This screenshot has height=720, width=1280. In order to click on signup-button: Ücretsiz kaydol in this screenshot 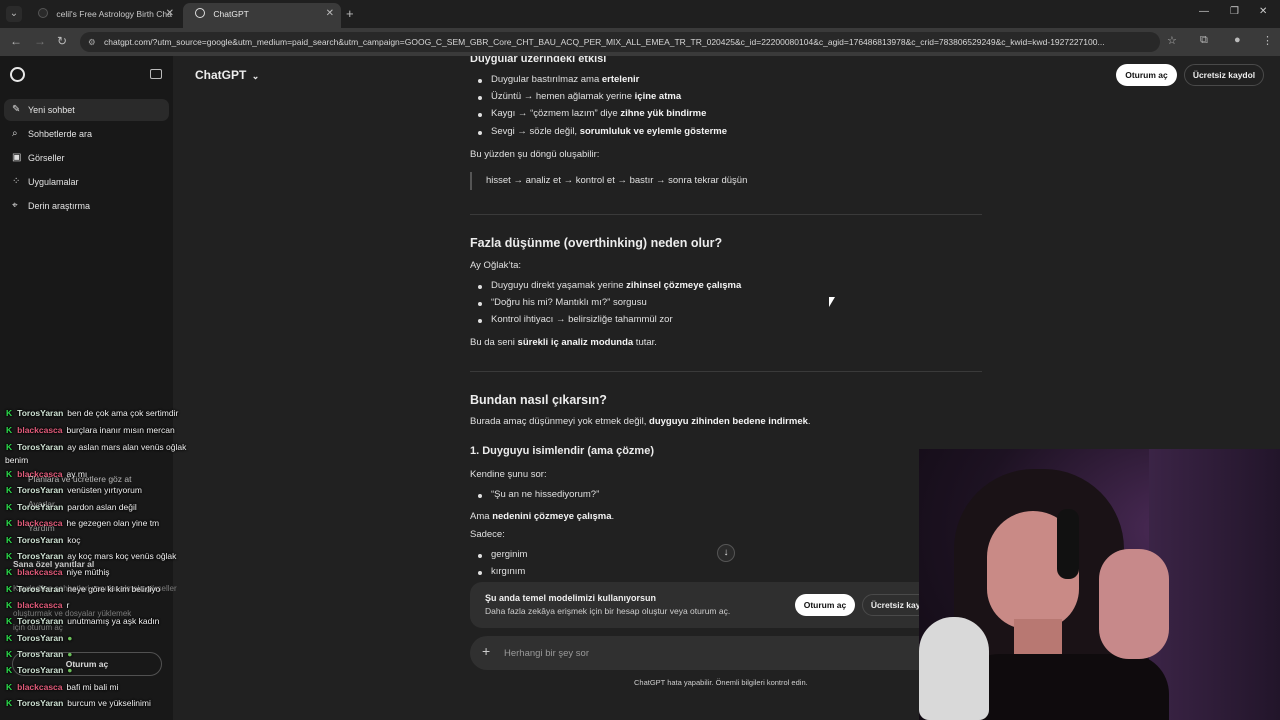, I will do `click(1224, 75)`.